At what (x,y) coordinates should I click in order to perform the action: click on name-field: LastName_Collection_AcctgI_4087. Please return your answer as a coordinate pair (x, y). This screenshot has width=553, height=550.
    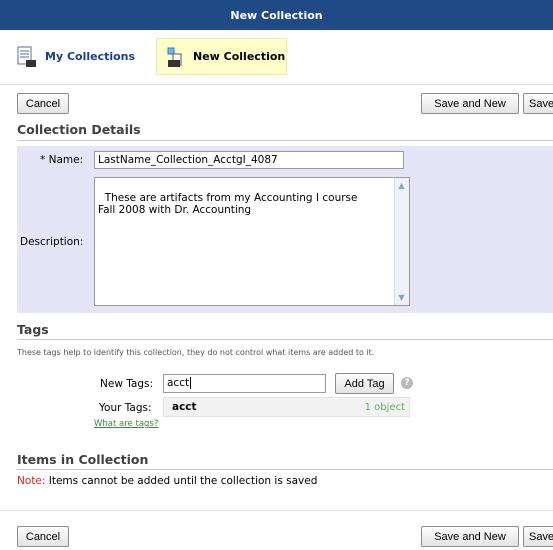
    Looking at the image, I should click on (249, 160).